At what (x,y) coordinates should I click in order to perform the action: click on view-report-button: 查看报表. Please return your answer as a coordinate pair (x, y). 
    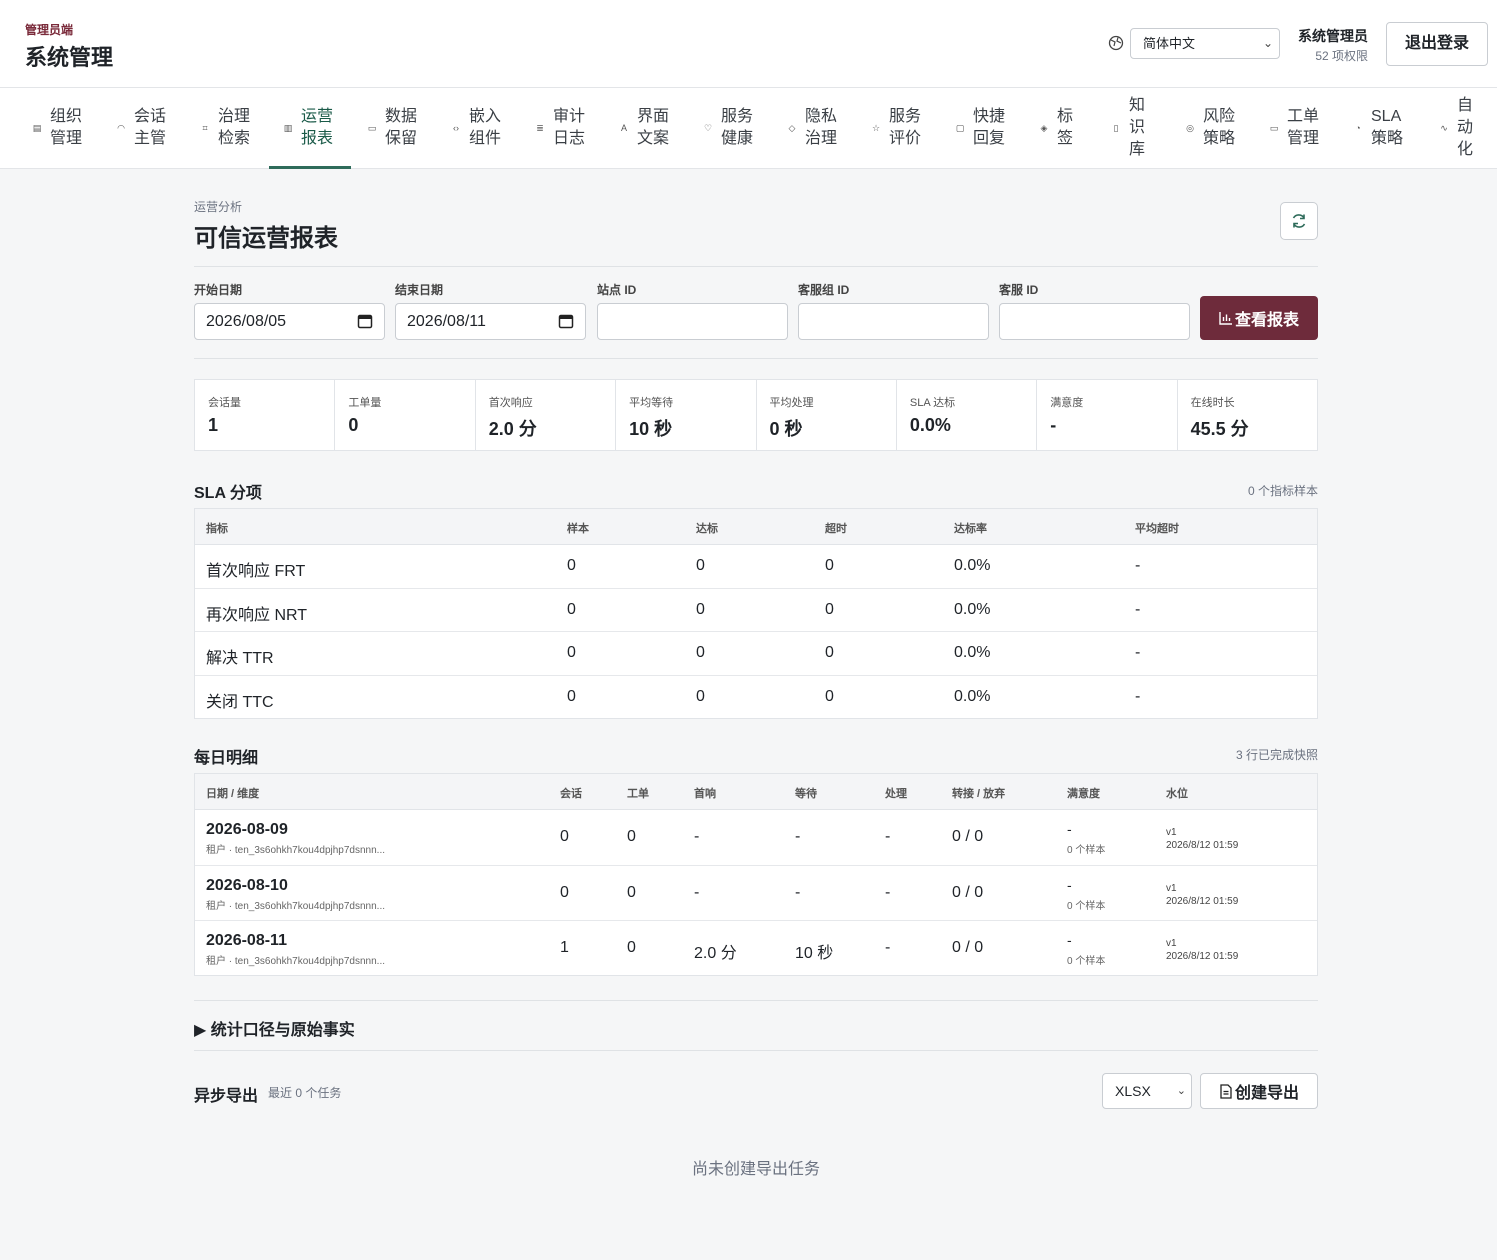
    Looking at the image, I should click on (1259, 318).